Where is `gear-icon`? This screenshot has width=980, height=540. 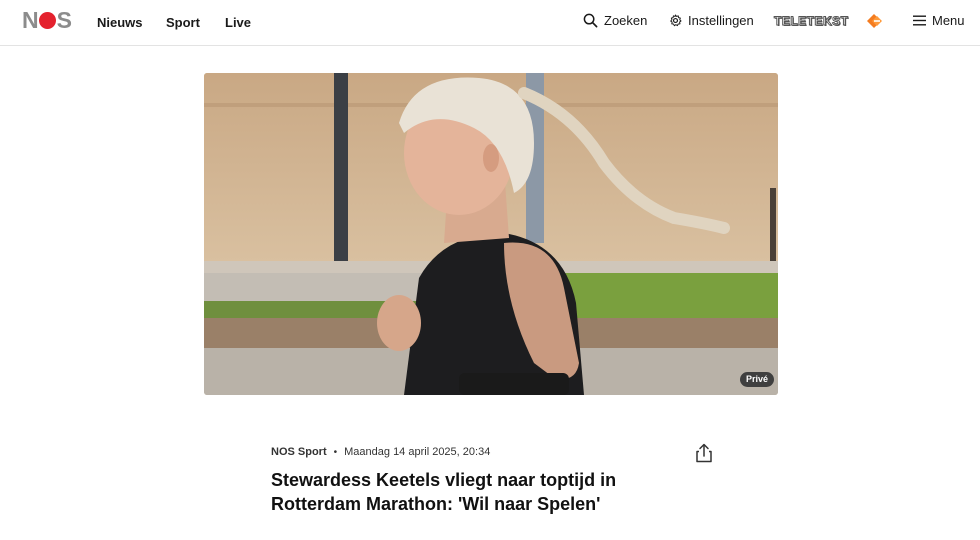 gear-icon is located at coordinates (676, 20).